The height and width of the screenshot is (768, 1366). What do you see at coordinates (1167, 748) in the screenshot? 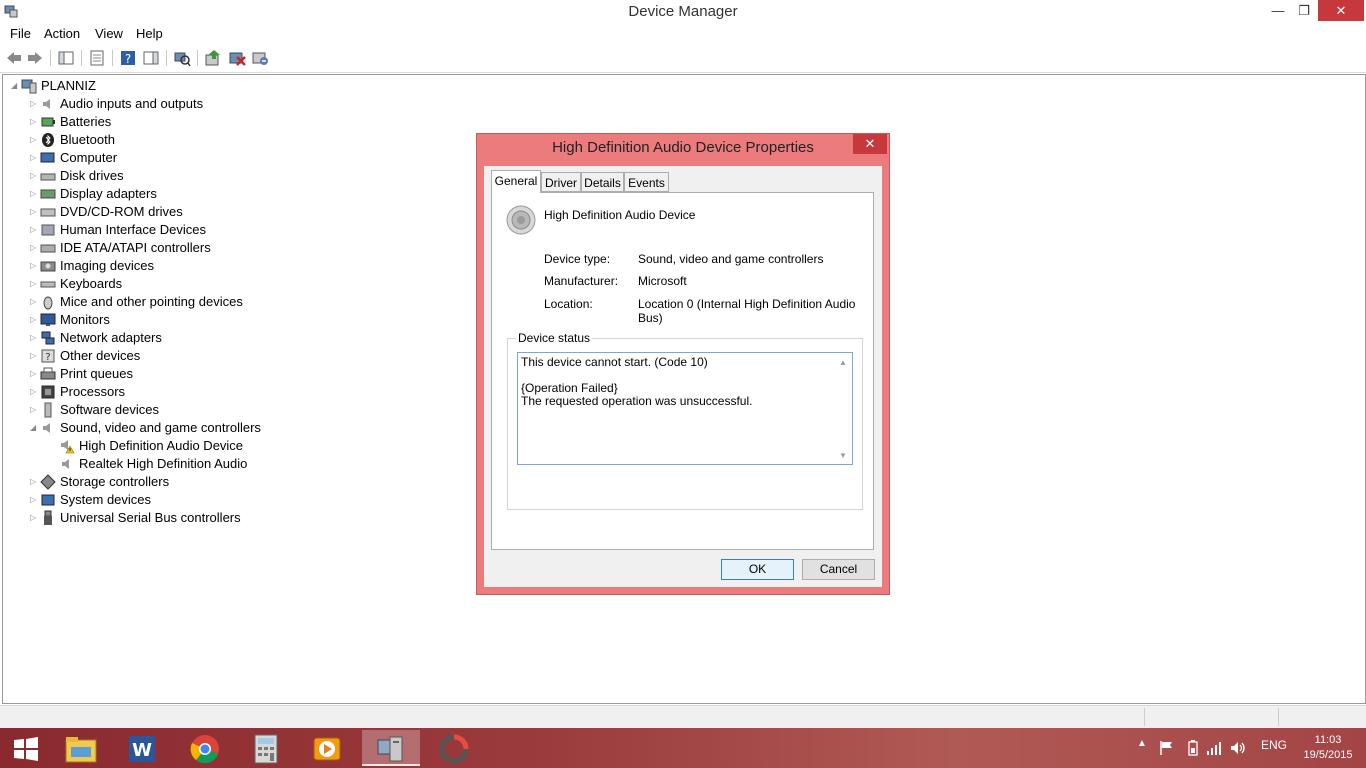
I see `action-center-flag-icon` at bounding box center [1167, 748].